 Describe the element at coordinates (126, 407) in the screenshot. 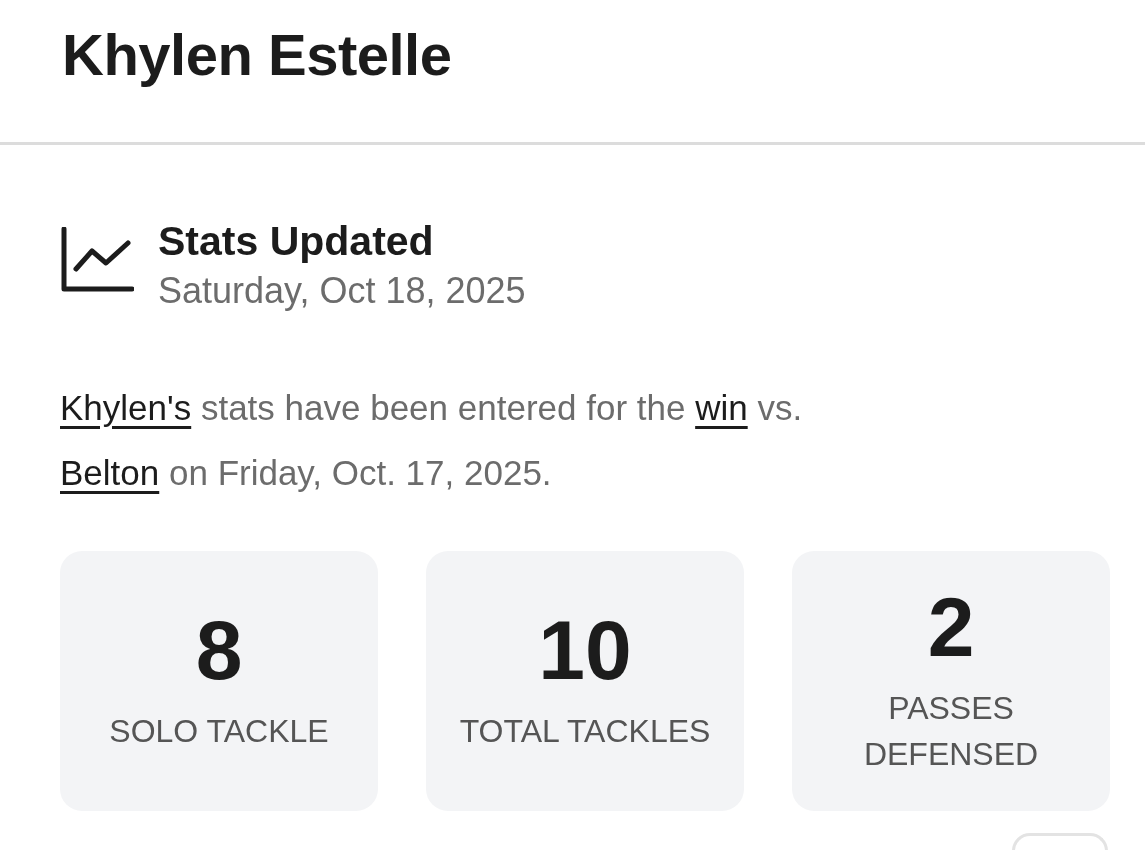

I see `text-link: Khylen's` at that location.